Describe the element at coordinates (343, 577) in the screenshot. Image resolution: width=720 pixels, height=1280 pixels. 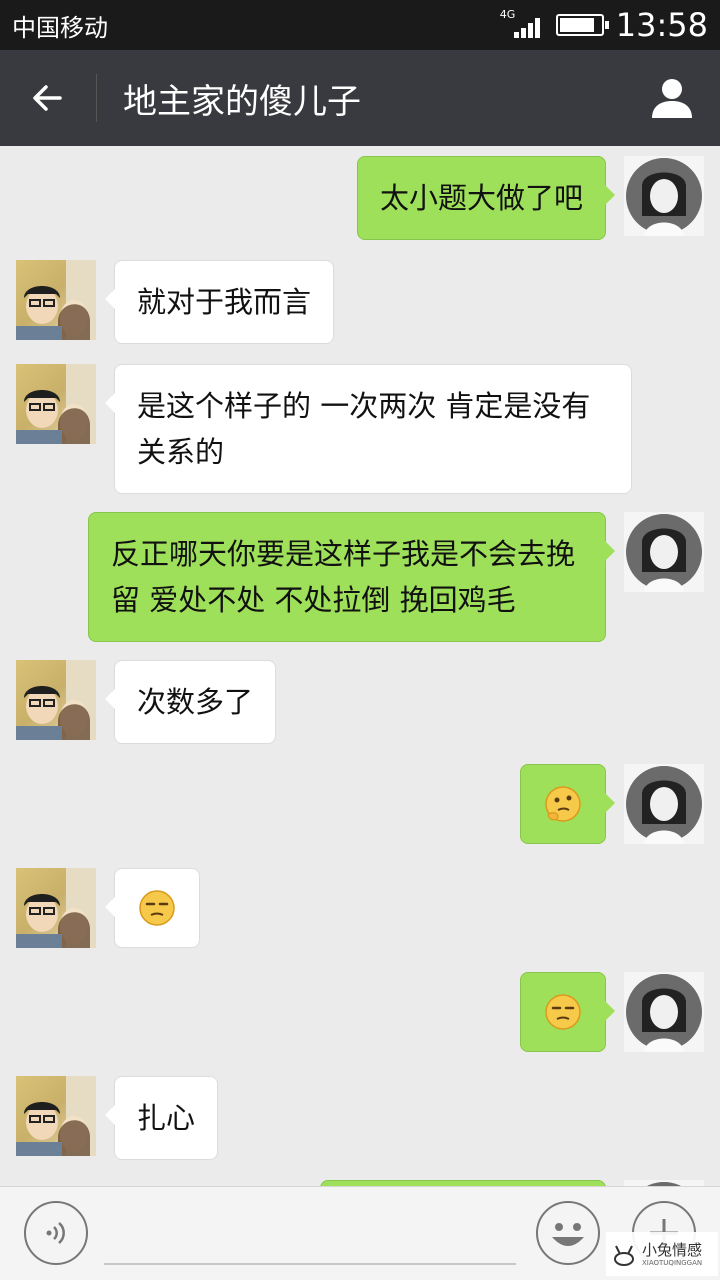
I see `message-text: 反正哪天你要是这样子我是不会去挽留 爱处不处 不处拉倒 挽回鸡毛` at that location.